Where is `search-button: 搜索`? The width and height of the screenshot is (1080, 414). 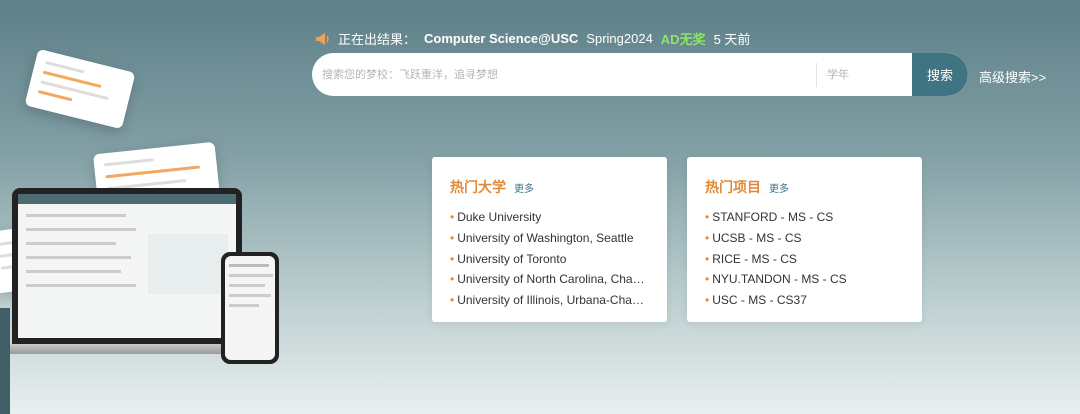 search-button: 搜索 is located at coordinates (940, 74).